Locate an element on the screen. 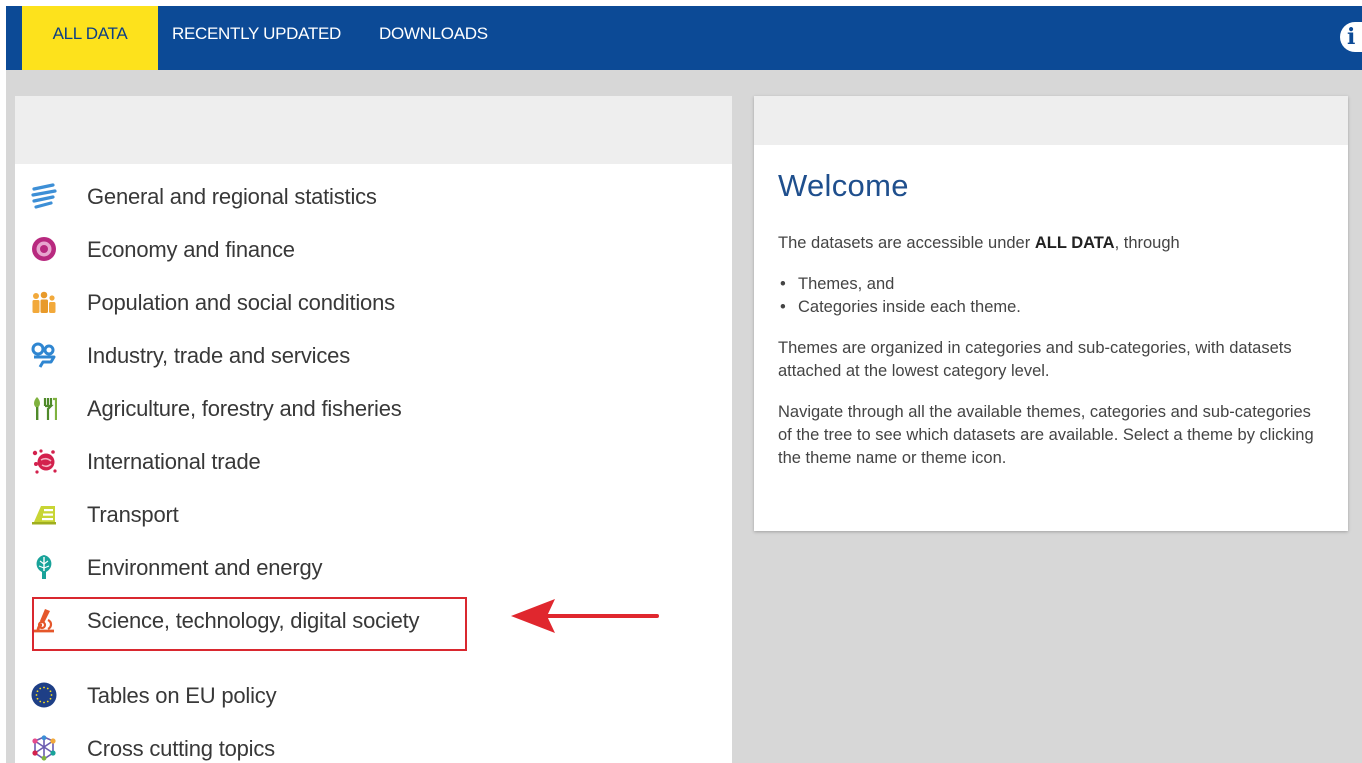  top-navigation-bar: ALL DATA RECENTLY UPDATED DOWNLOADS i is located at coordinates (684, 38).